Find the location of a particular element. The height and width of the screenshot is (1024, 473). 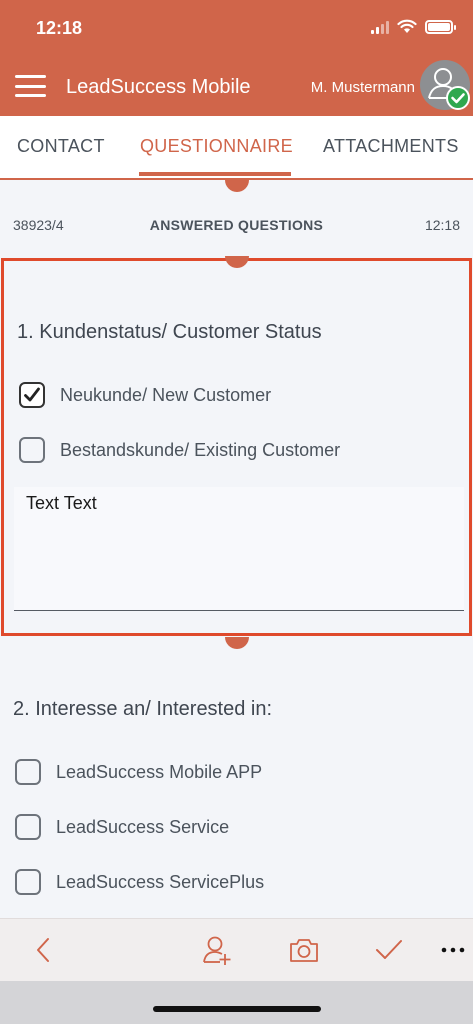

comment-text: Text Text is located at coordinates (61, 503).